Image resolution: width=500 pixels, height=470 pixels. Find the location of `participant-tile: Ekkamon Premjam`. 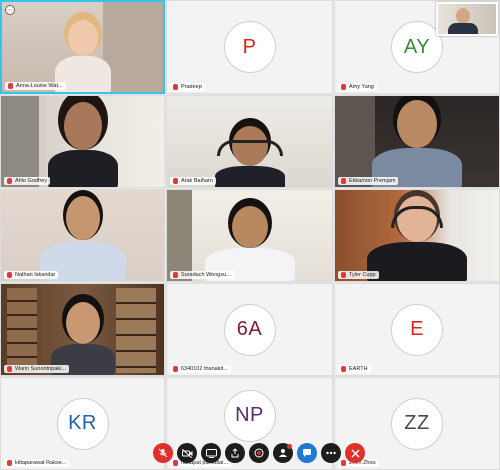

participant-tile: Ekkamon Premjam is located at coordinates (417, 141).